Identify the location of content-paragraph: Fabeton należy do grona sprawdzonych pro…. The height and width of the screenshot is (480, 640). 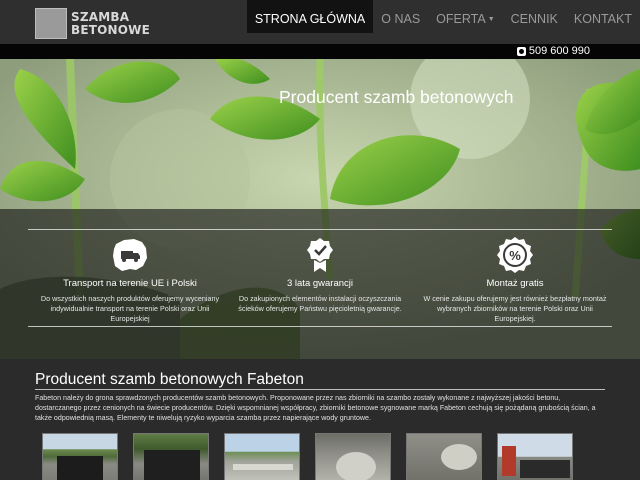
(315, 408).